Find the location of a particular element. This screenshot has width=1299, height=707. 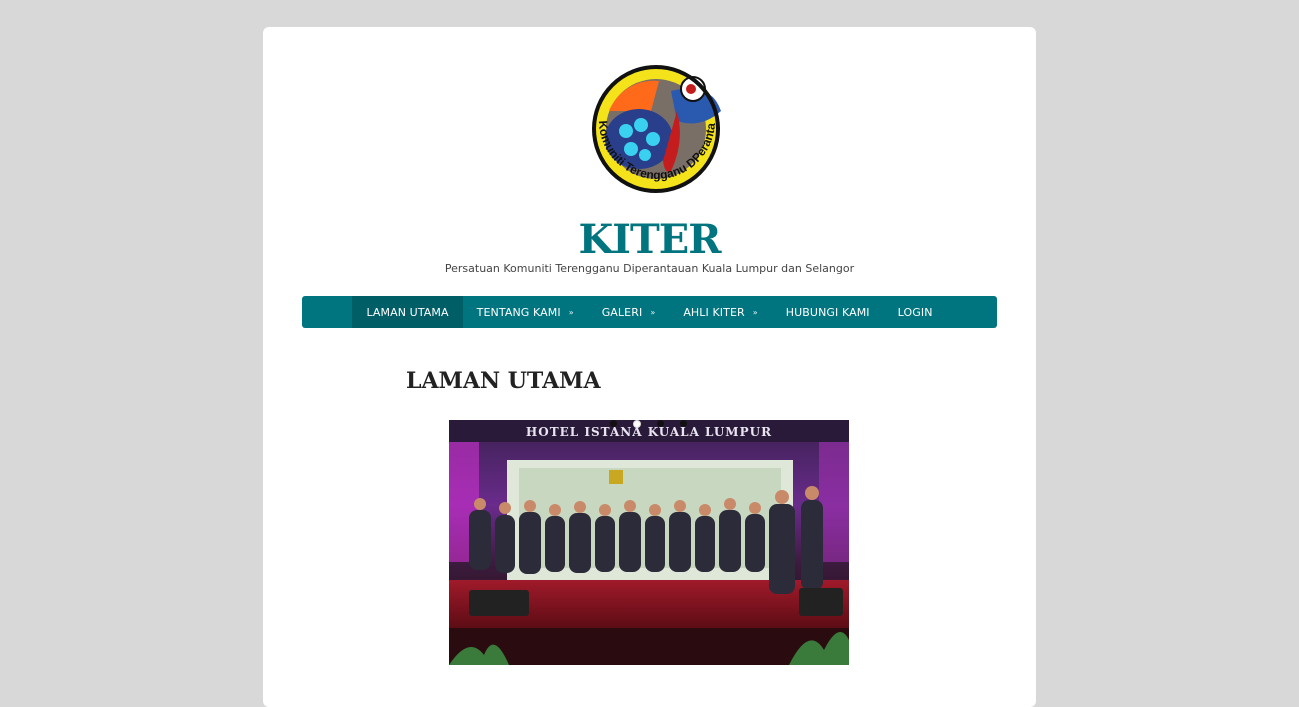

nav-item-hubungi-kami: HUBUNGI KAMI is located at coordinates (828, 312).